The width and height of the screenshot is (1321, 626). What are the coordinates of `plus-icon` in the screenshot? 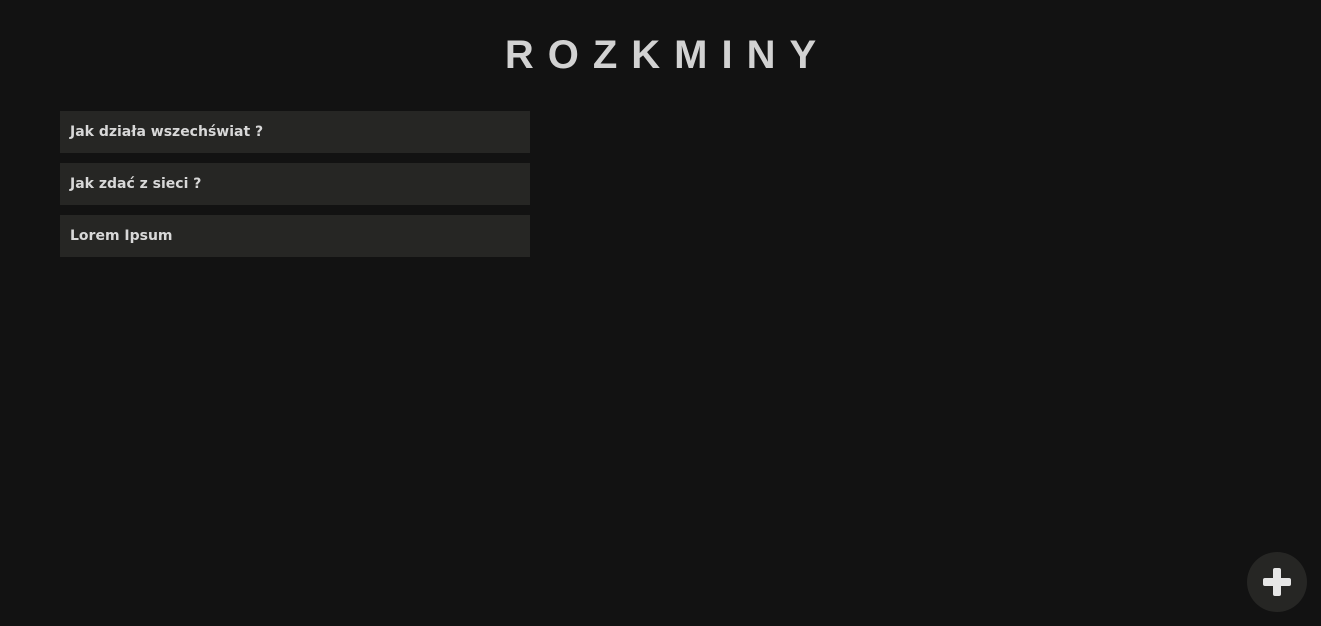 It's located at (1277, 582).